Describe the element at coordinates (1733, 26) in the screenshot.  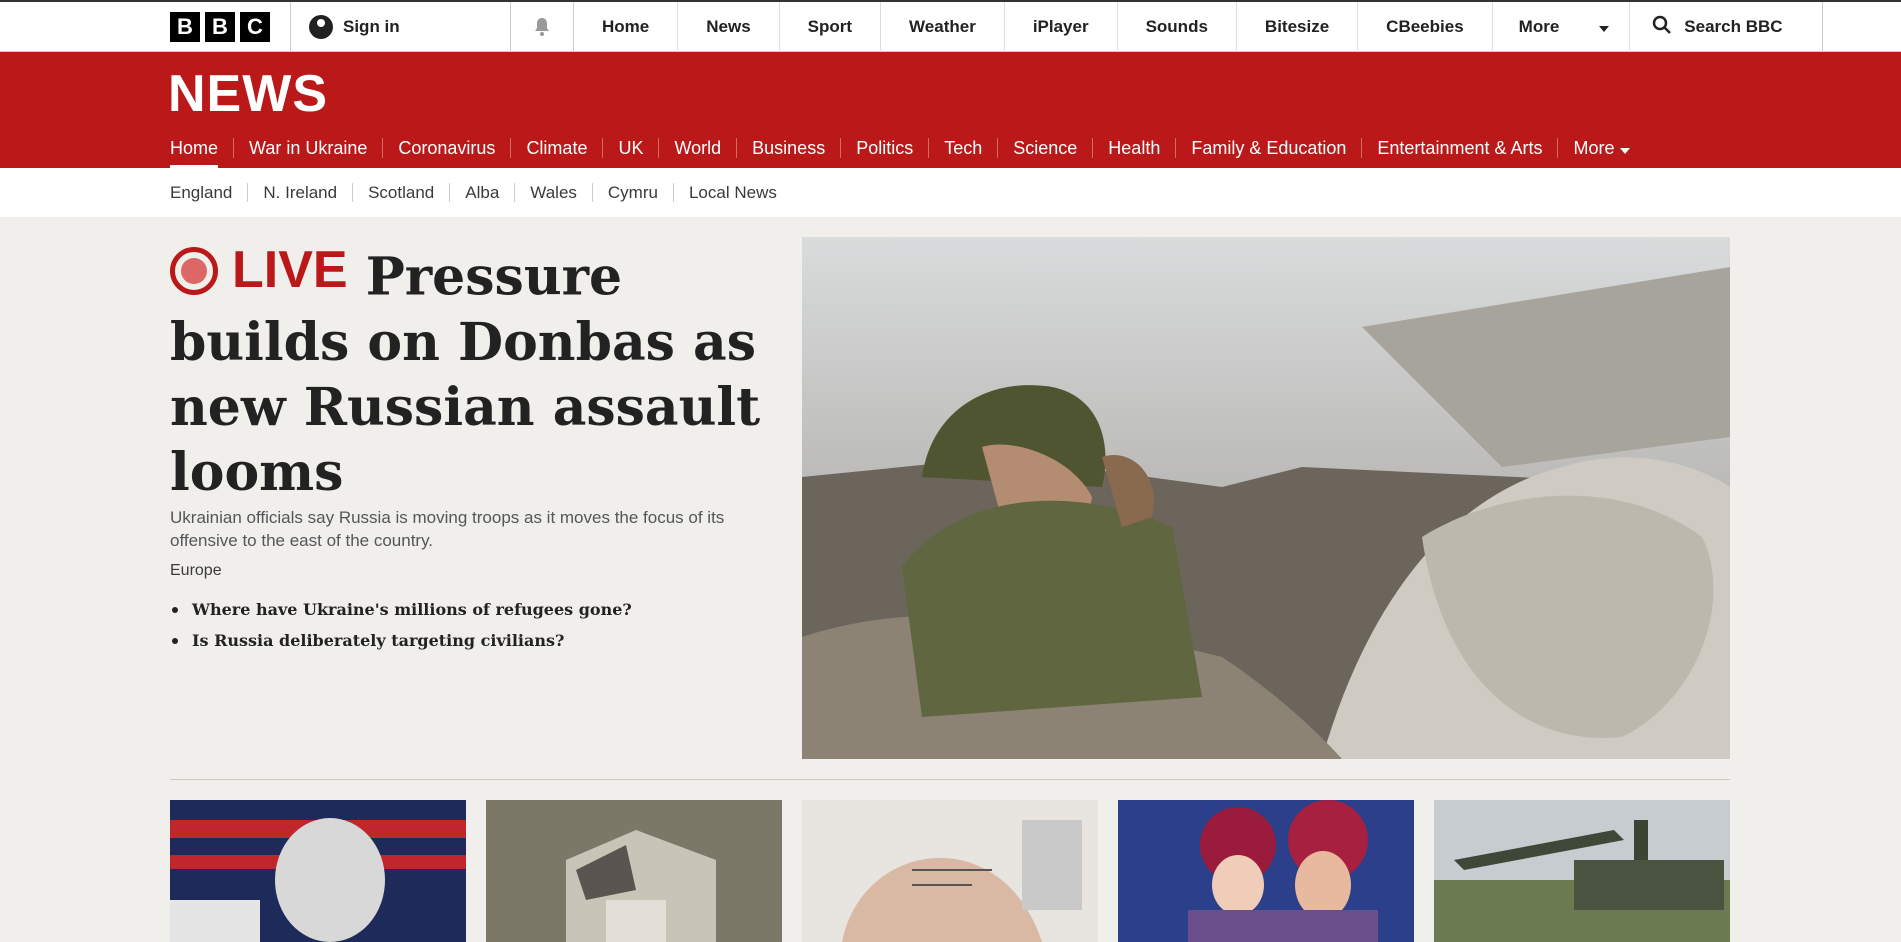
I see `search-bbc-label: Search BBC` at that location.